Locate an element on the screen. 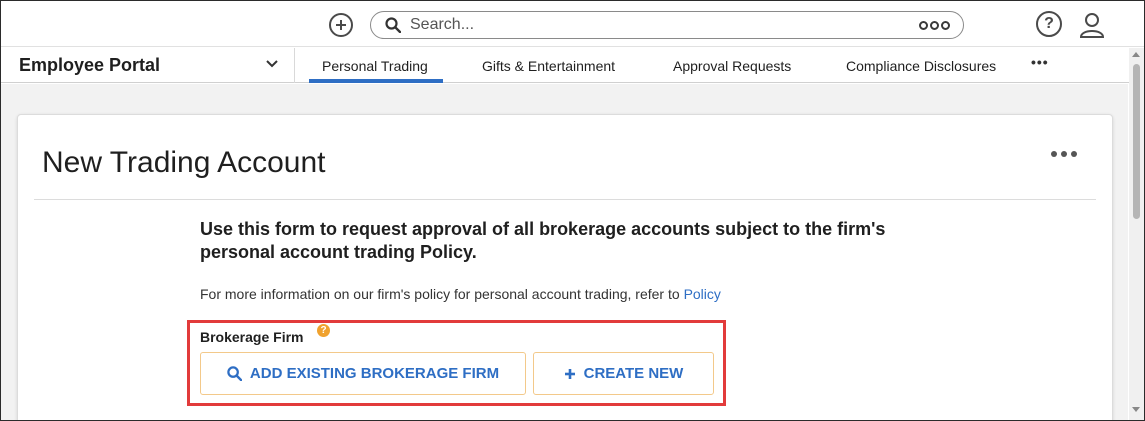 Image resolution: width=1145 pixels, height=421 pixels. policy-link: Policy is located at coordinates (702, 294).